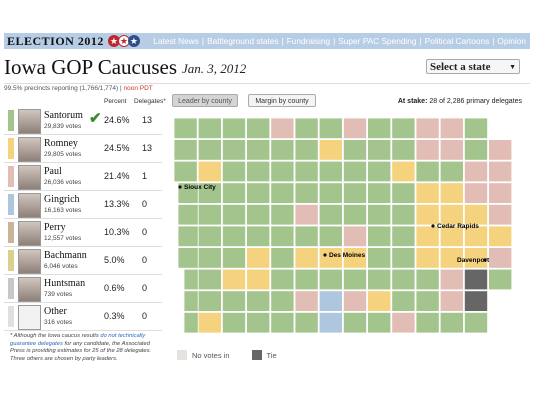 The height and width of the screenshot is (400, 533). Describe the element at coordinates (511, 41) in the screenshot. I see `nav-opinion: Opinion` at that location.